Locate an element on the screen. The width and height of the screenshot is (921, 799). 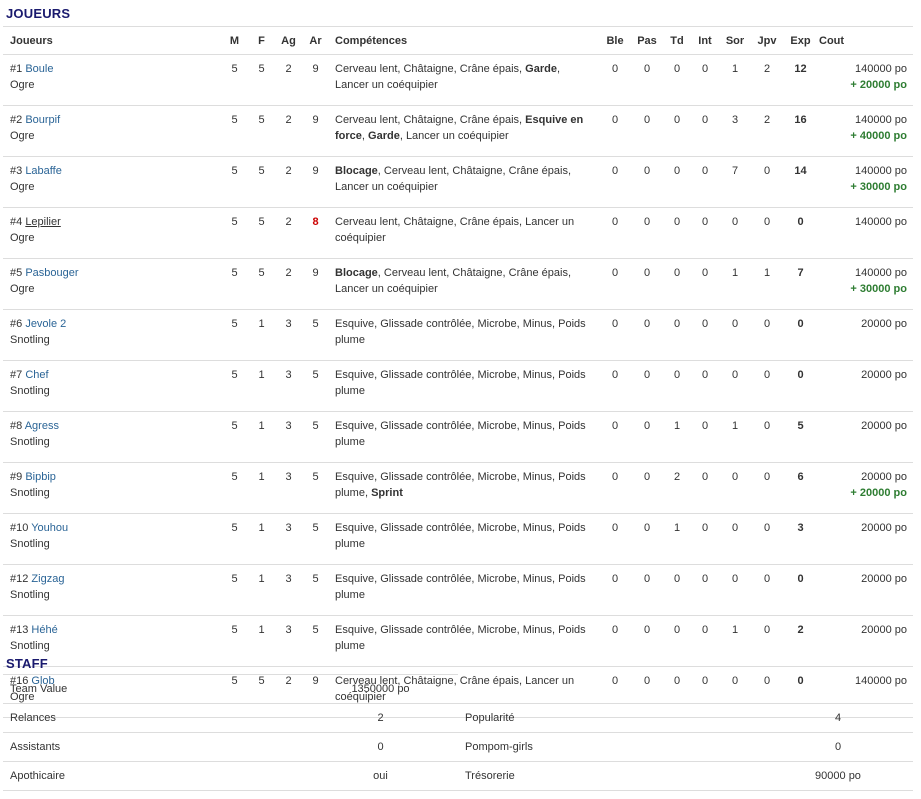
player-name-cell: #5 Pasbouger Ogre is located at coordinates (112, 284).